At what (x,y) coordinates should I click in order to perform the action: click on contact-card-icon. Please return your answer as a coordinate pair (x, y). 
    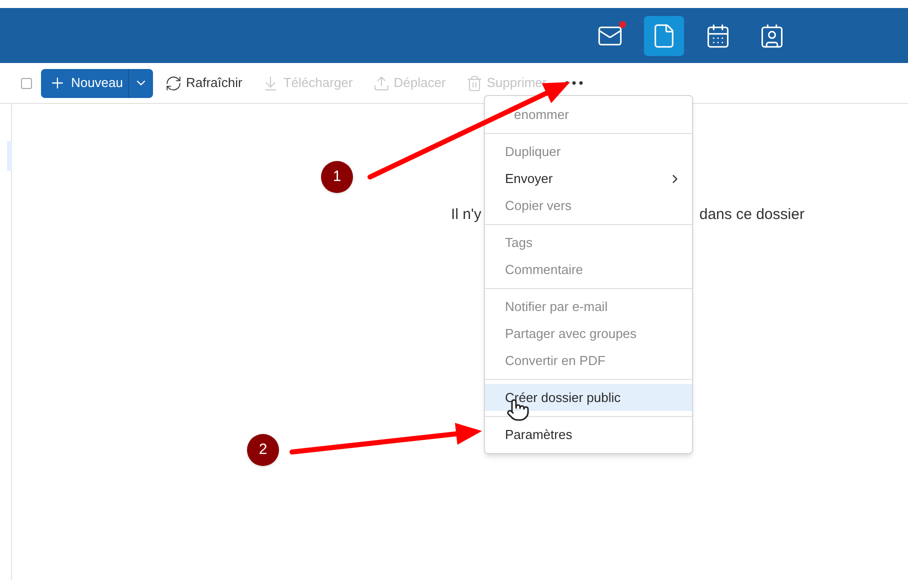
    Looking at the image, I should click on (772, 35).